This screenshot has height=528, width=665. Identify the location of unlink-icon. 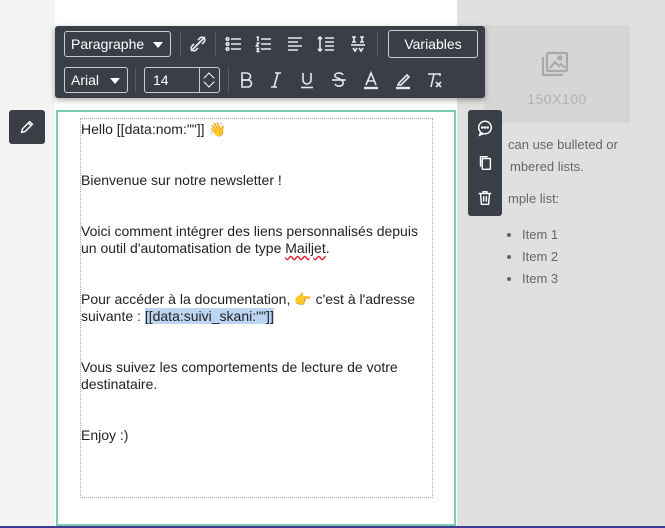
(198, 44).